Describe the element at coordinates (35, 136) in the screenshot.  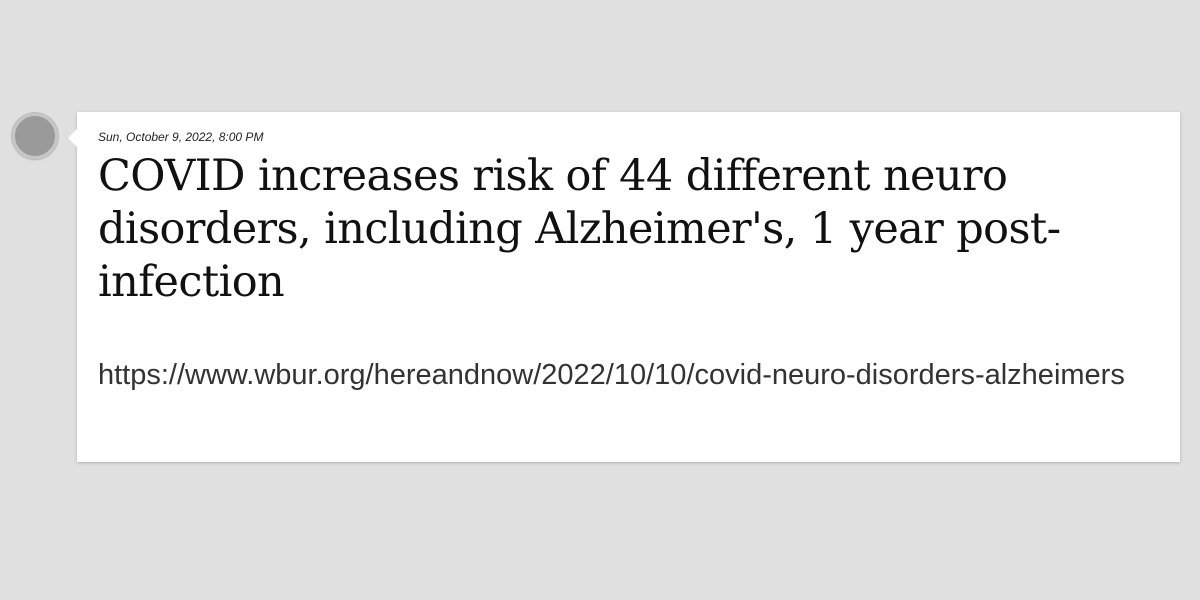
I see `avatar` at that location.